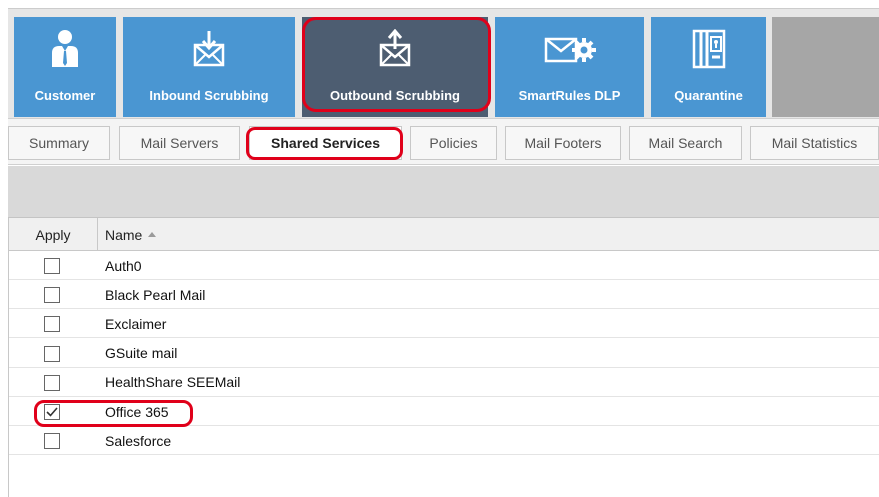 The height and width of the screenshot is (497, 879). Describe the element at coordinates (65, 95) in the screenshot. I see `module-label: Customer` at that location.